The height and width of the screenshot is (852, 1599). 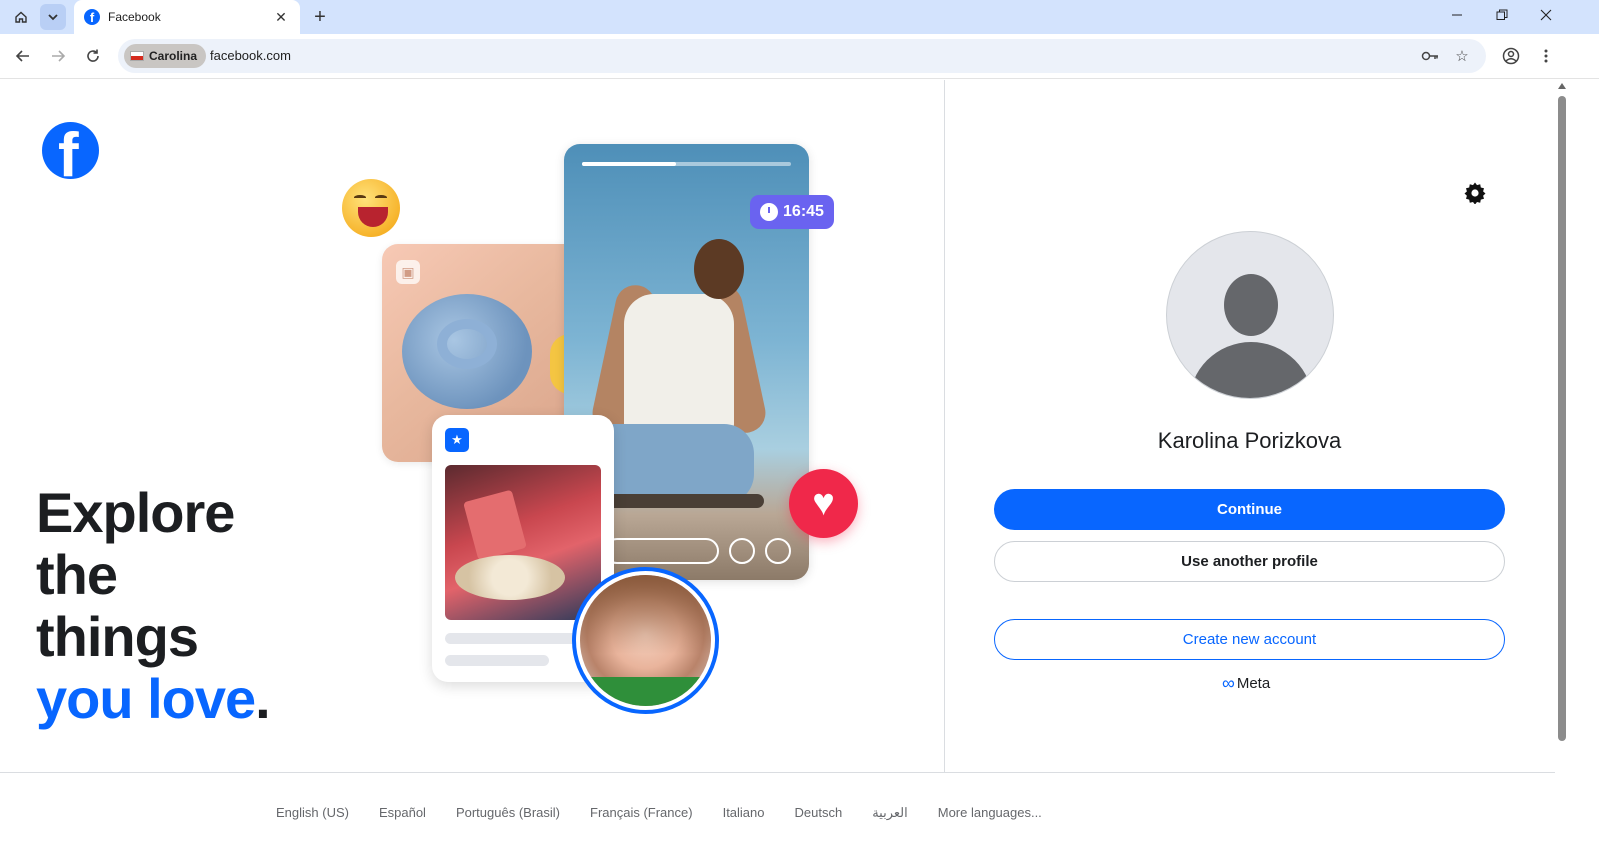 What do you see at coordinates (1249, 440) in the screenshot?
I see `profile-name: Karolina Porizkova` at bounding box center [1249, 440].